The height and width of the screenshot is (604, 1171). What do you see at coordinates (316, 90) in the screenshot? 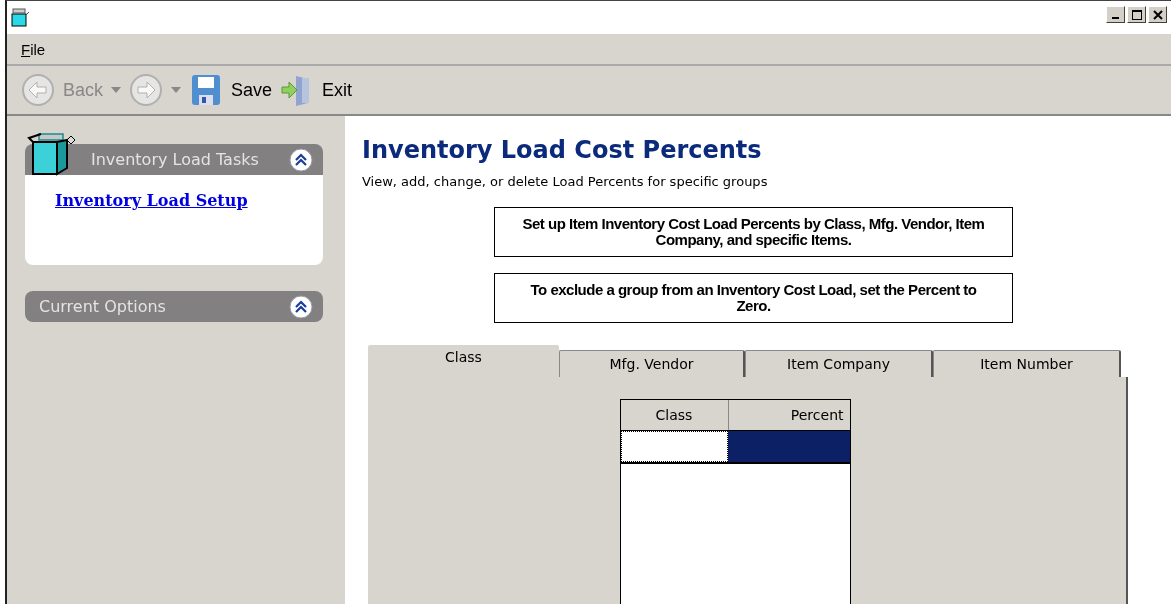
I see `exit-button: Exit` at bounding box center [316, 90].